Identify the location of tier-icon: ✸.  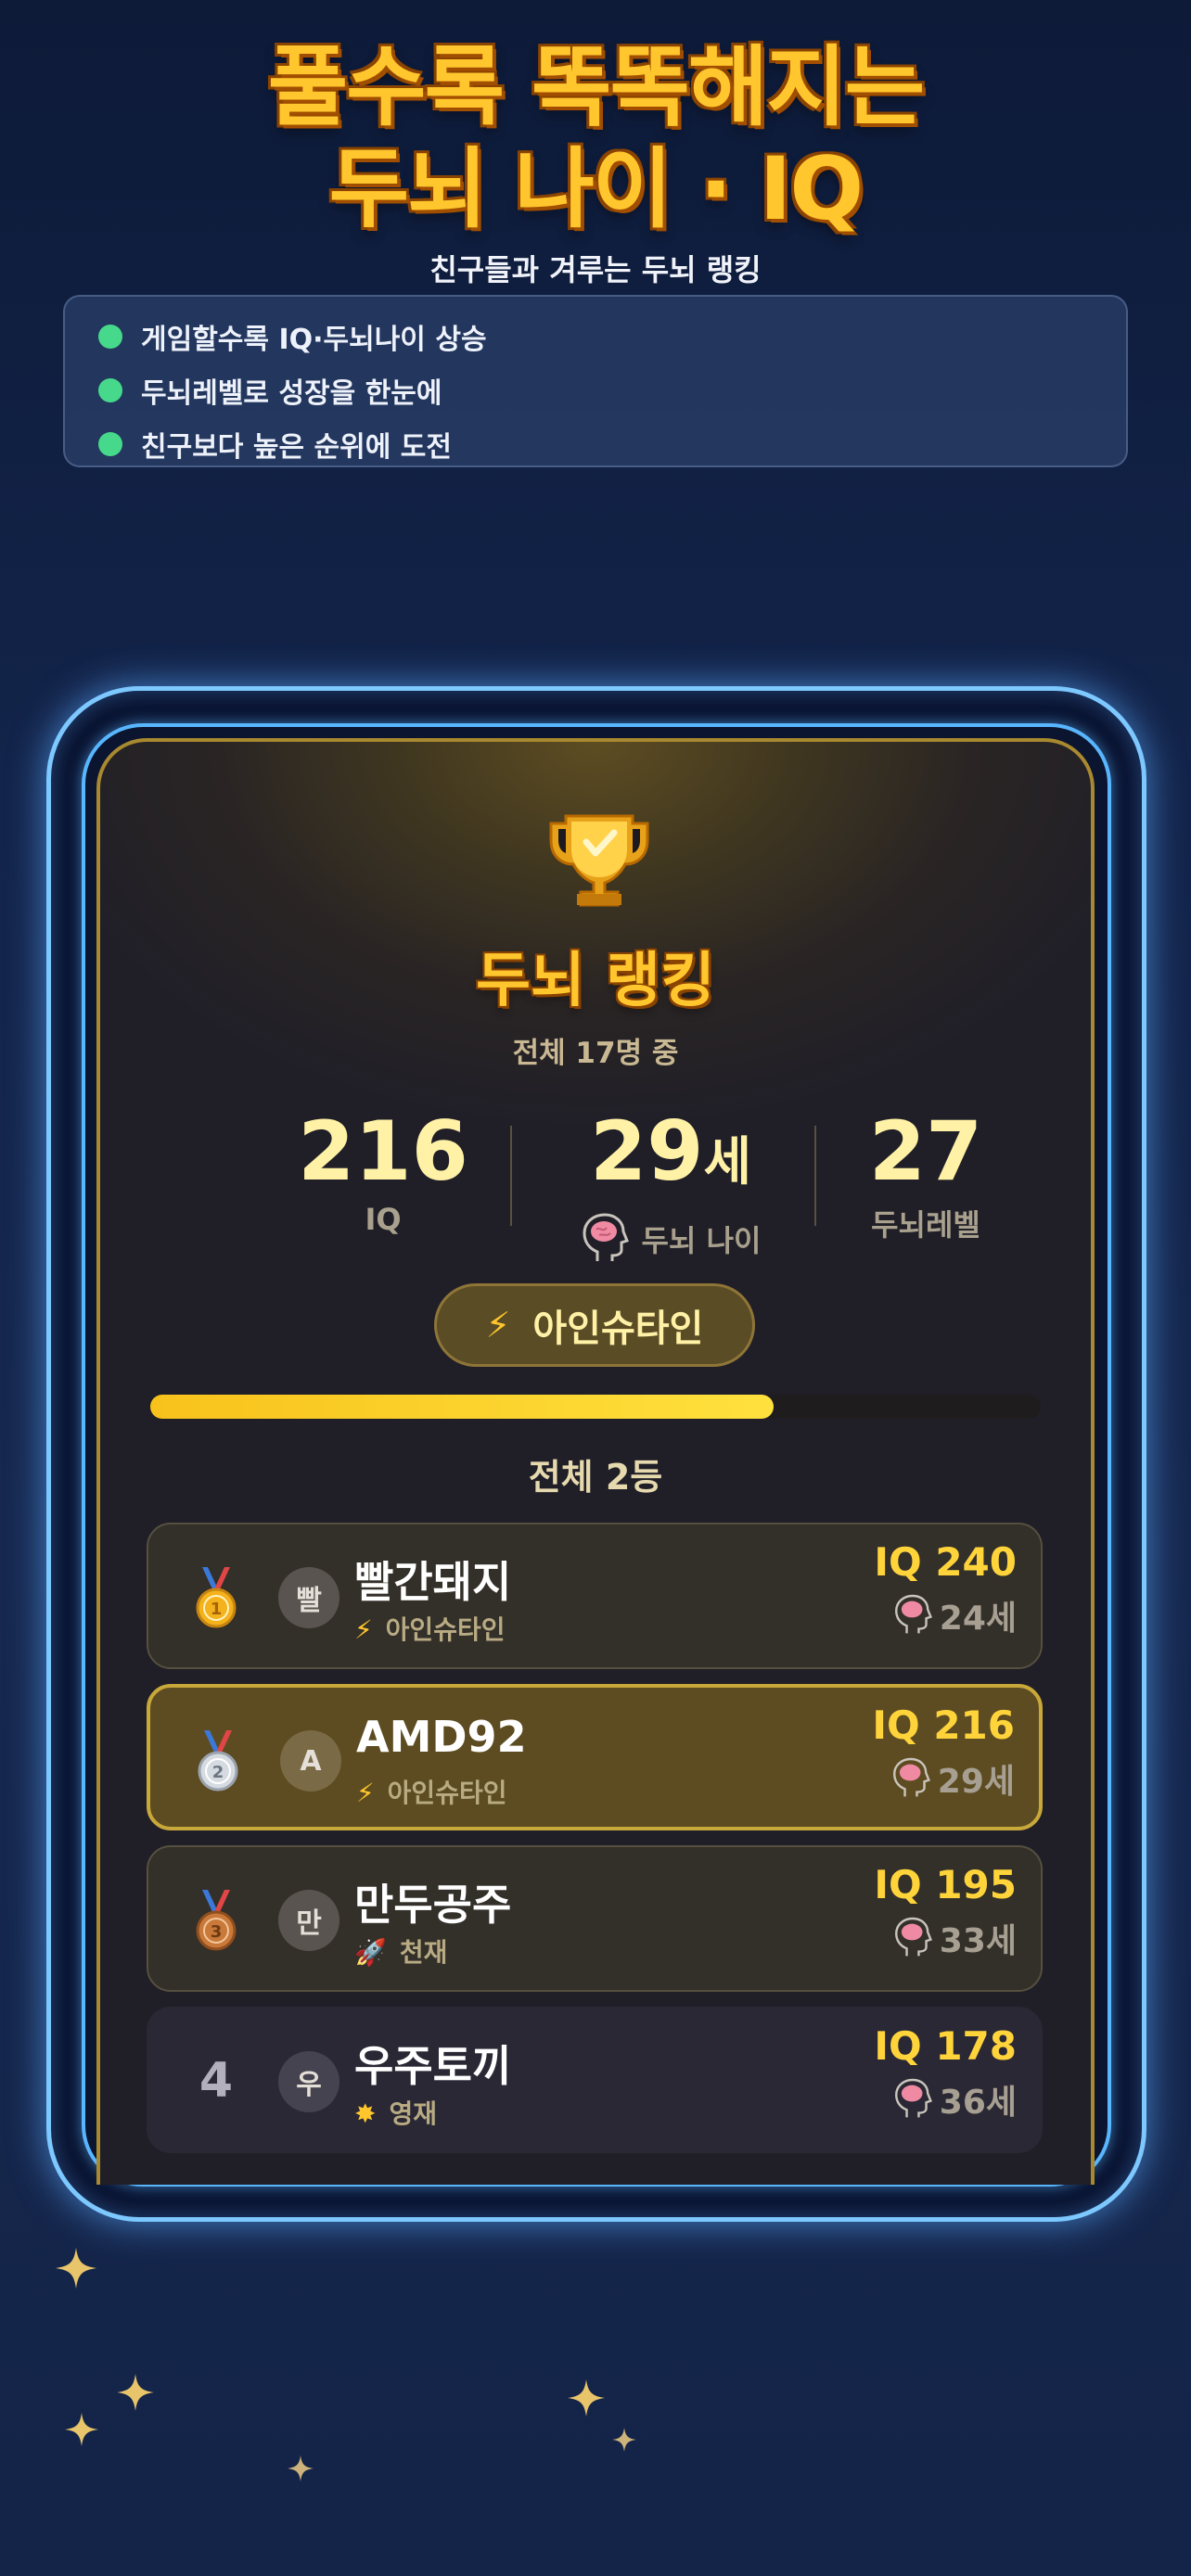
(365, 2113).